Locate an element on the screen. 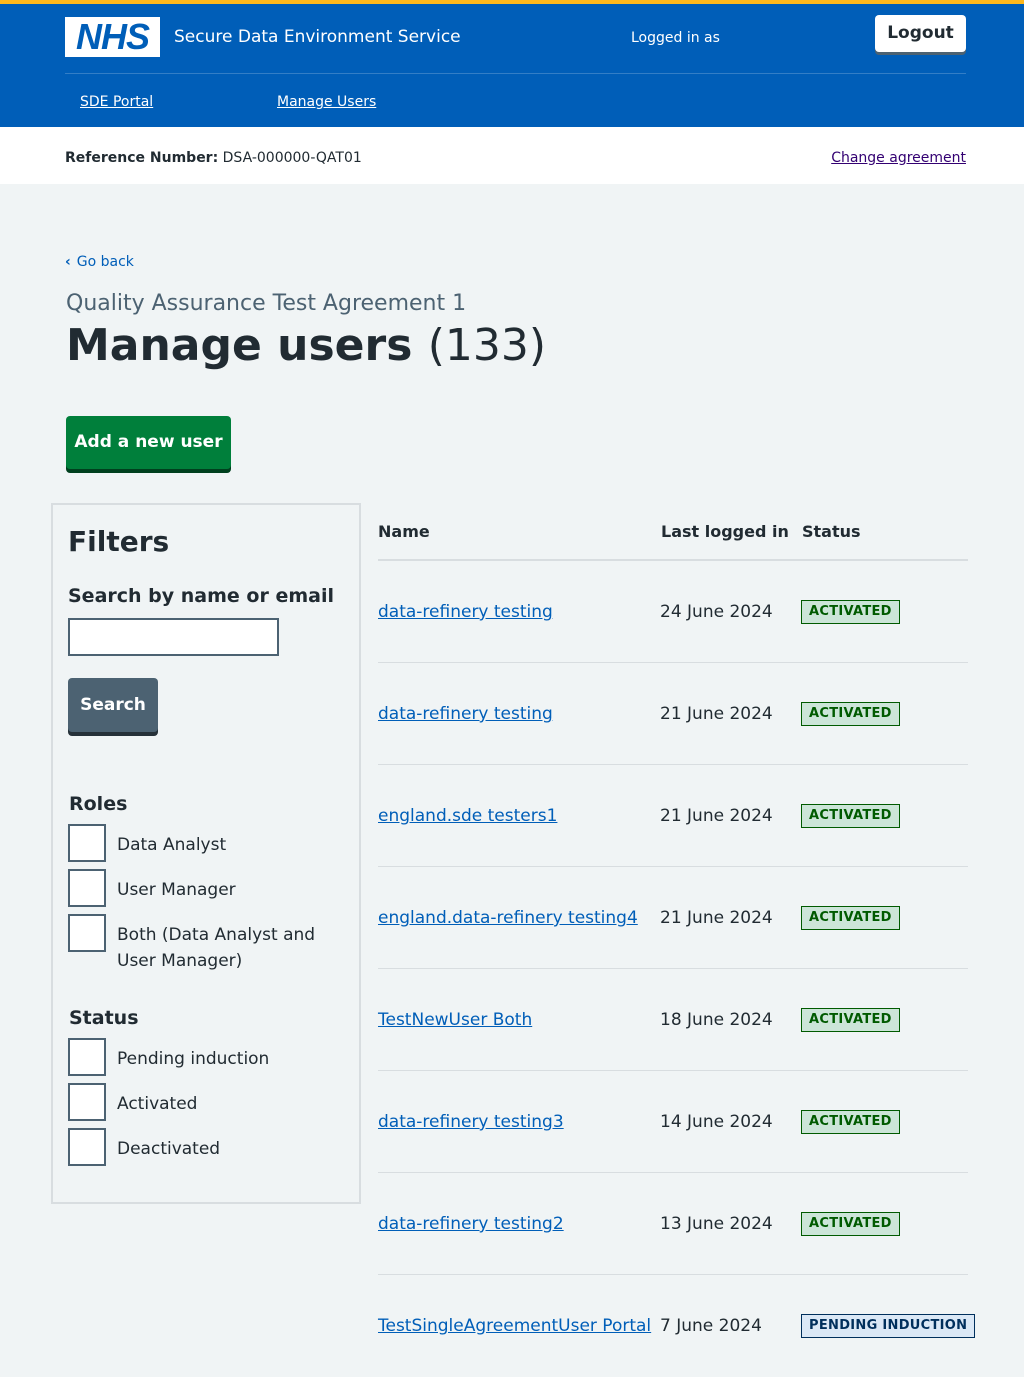 This screenshot has height=1377, width=1024. nav-link-sde-portal: SDE Portal is located at coordinates (116, 102).